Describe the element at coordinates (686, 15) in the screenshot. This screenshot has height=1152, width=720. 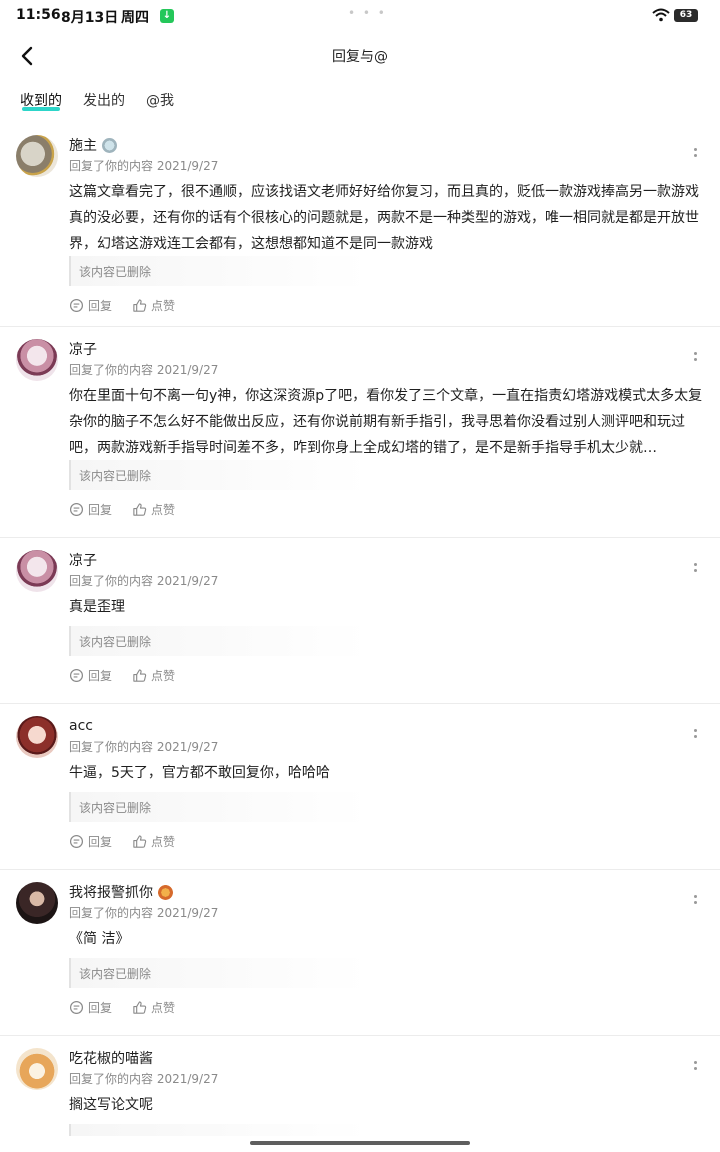
I see `battery-indicator: 63` at that location.